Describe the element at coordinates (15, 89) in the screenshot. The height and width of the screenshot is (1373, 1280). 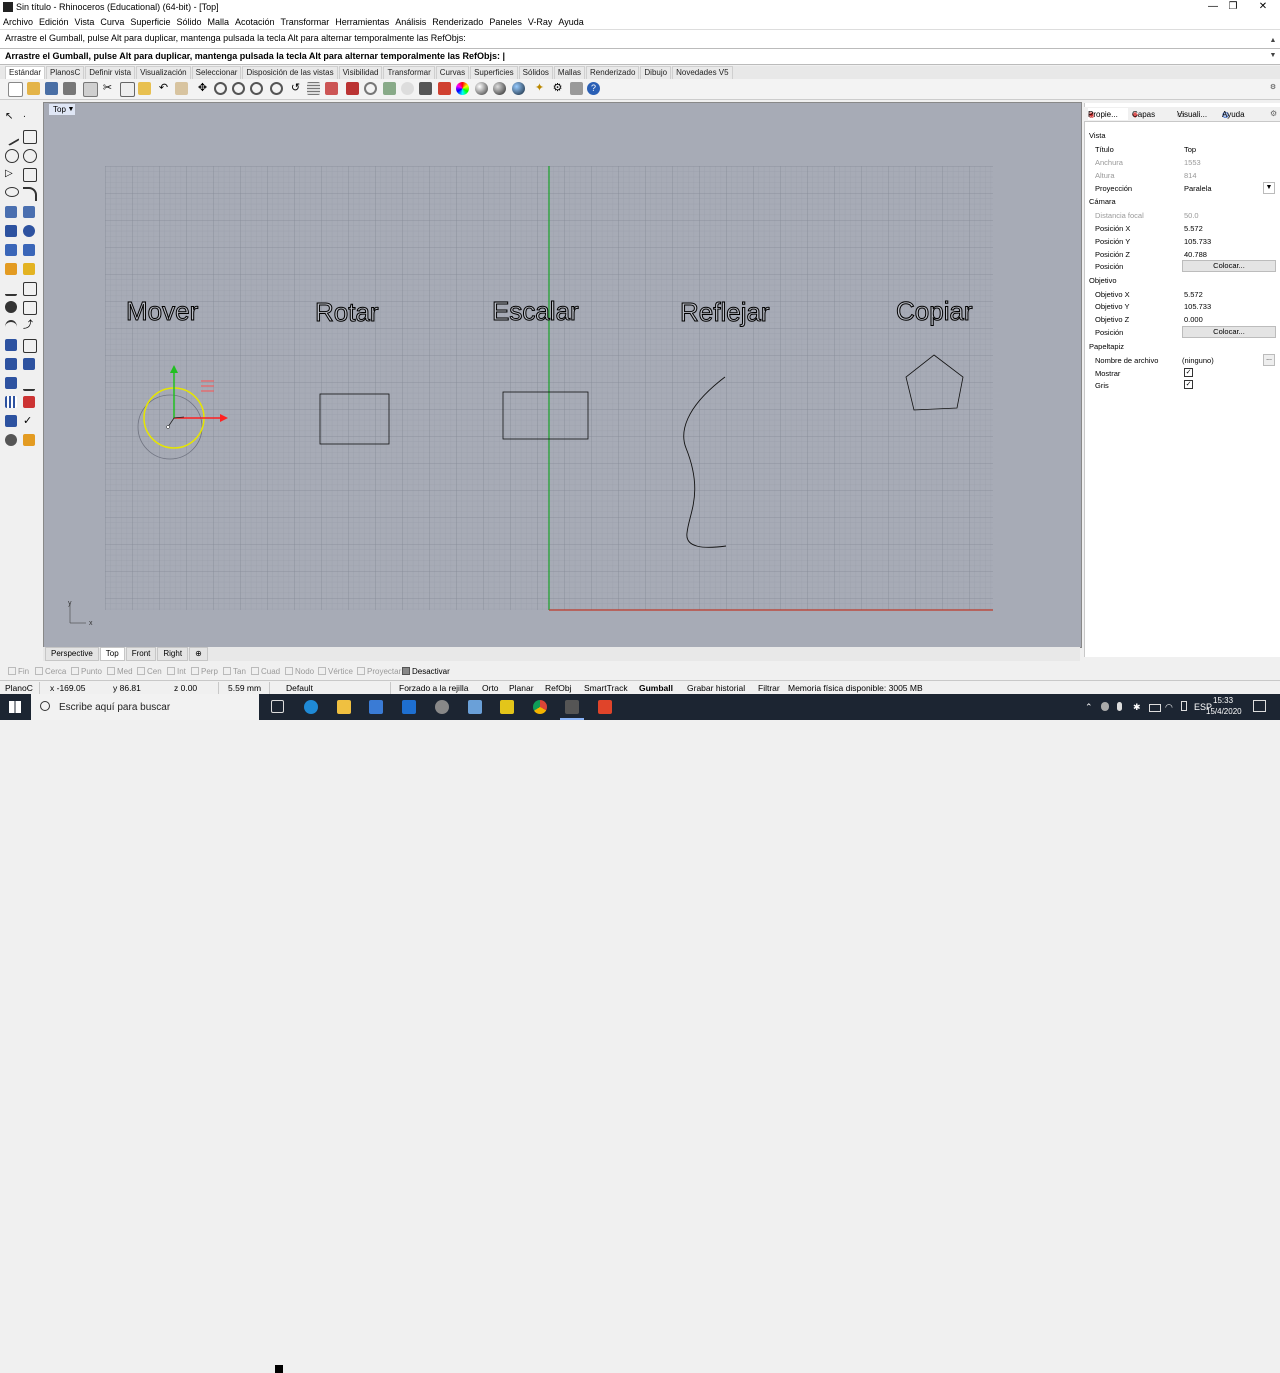
I see `new-file-icon` at that location.